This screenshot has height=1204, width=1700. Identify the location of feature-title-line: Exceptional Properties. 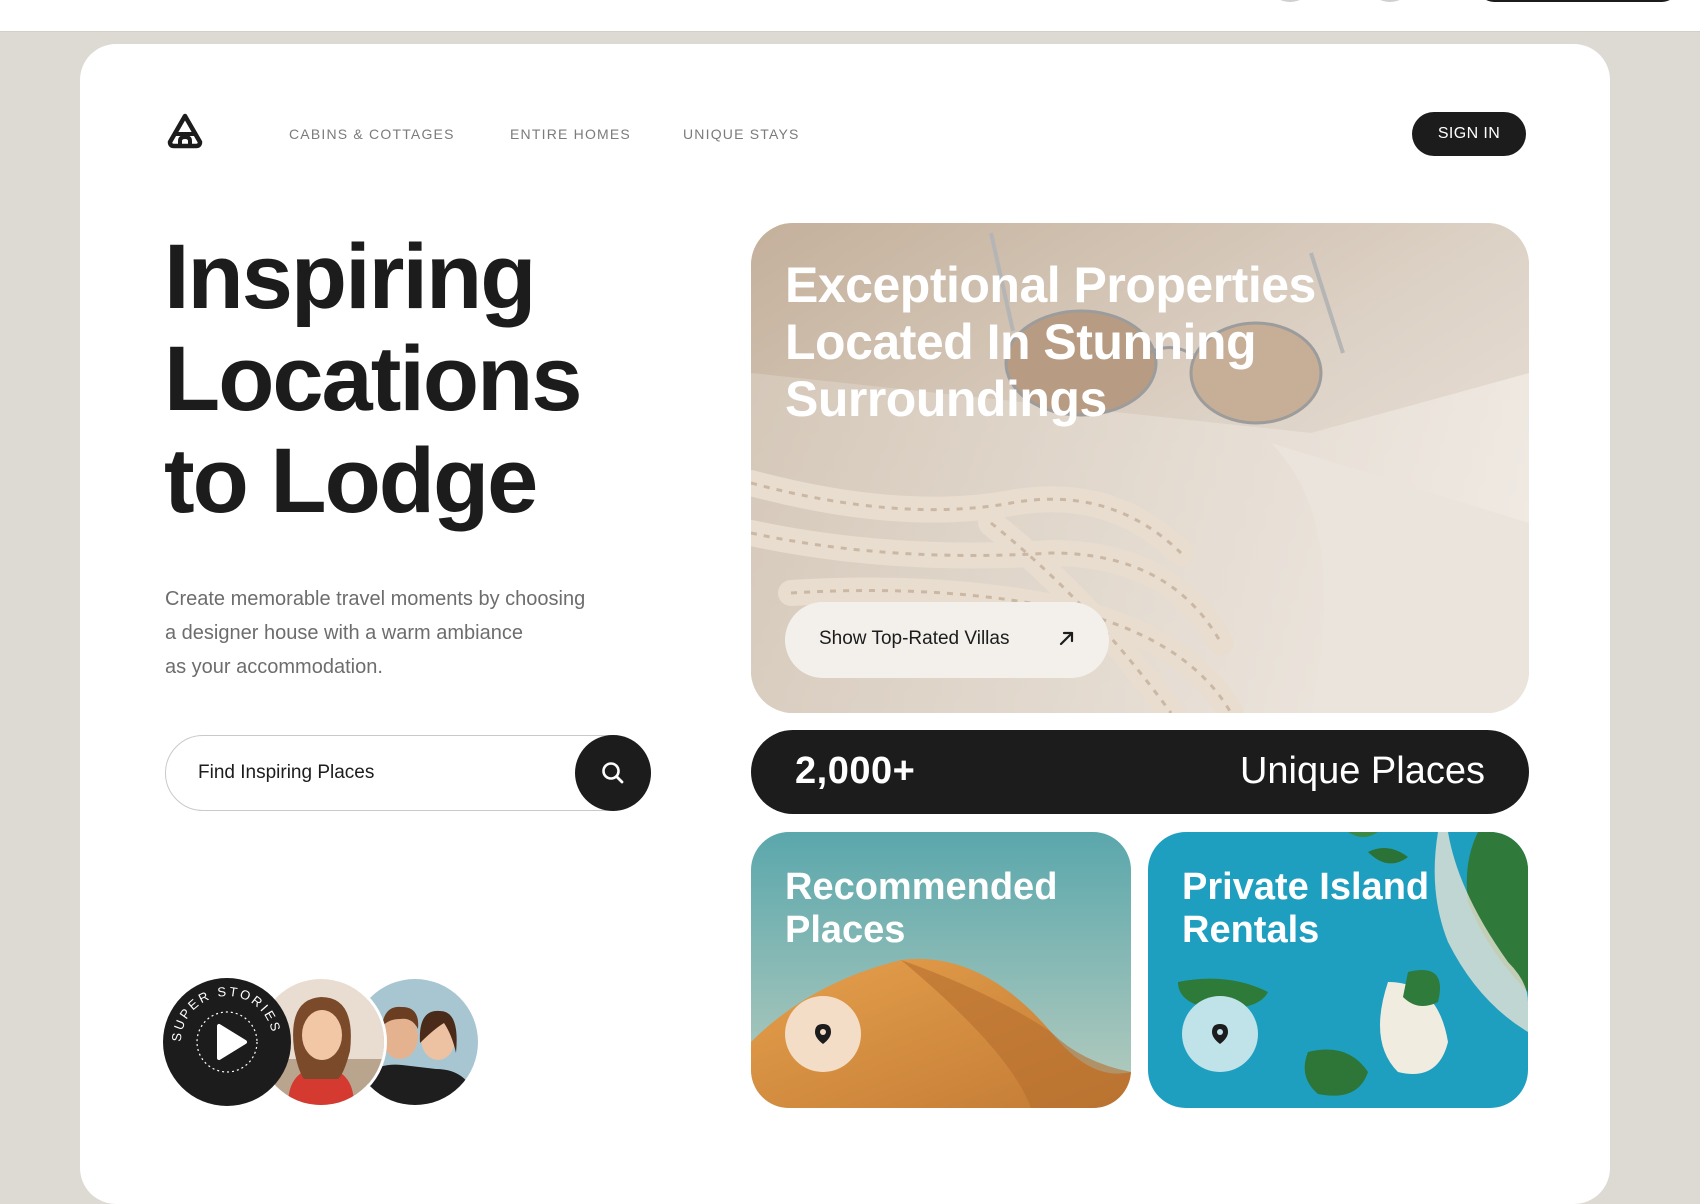
(1050, 285).